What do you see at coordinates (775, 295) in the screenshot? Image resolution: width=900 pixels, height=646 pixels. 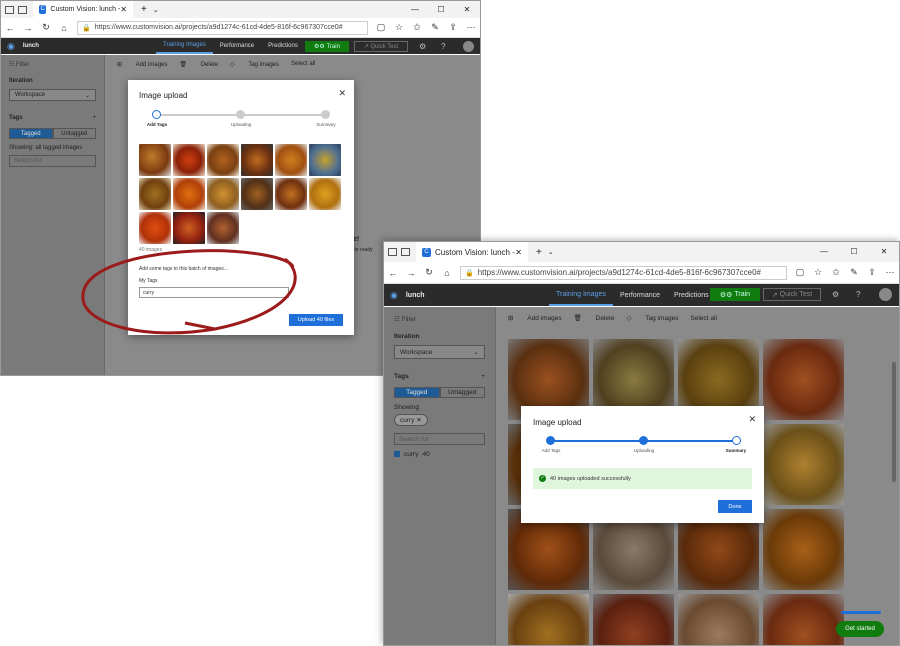 I see `quick-test-icon: ↗` at bounding box center [775, 295].